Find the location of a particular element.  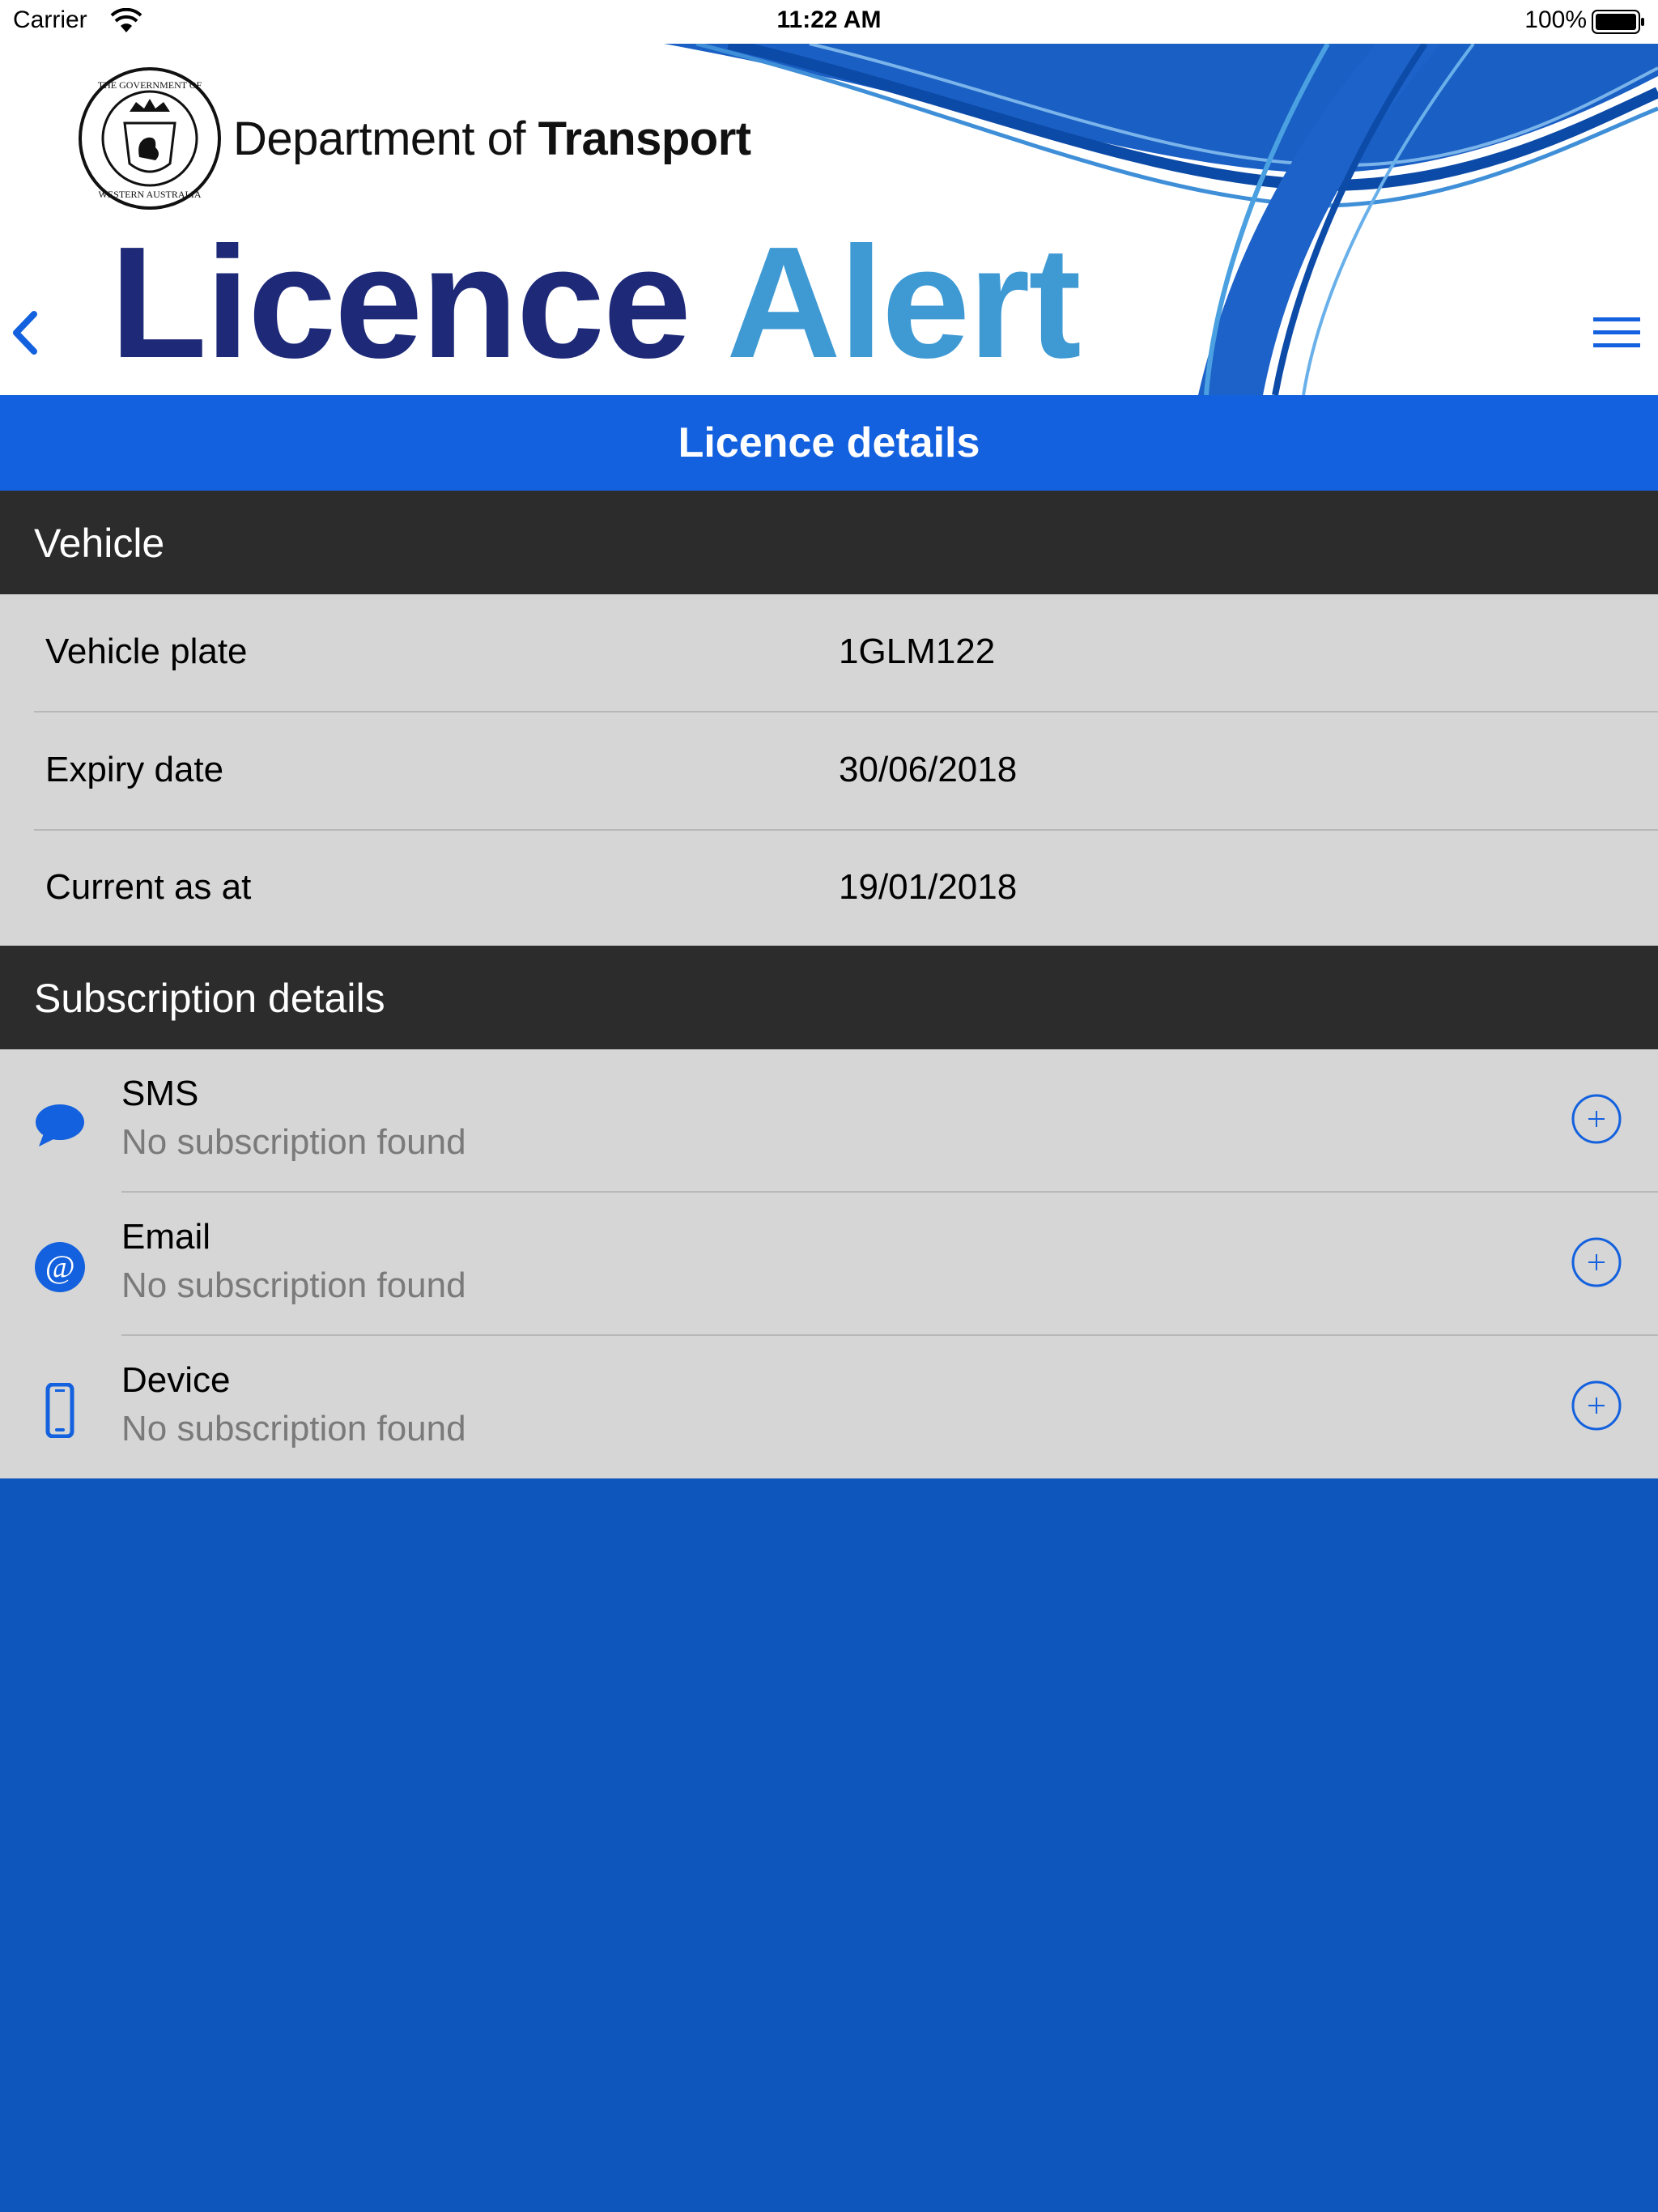

email-subscription-row: @ Email No subscription found is located at coordinates (829, 1264).